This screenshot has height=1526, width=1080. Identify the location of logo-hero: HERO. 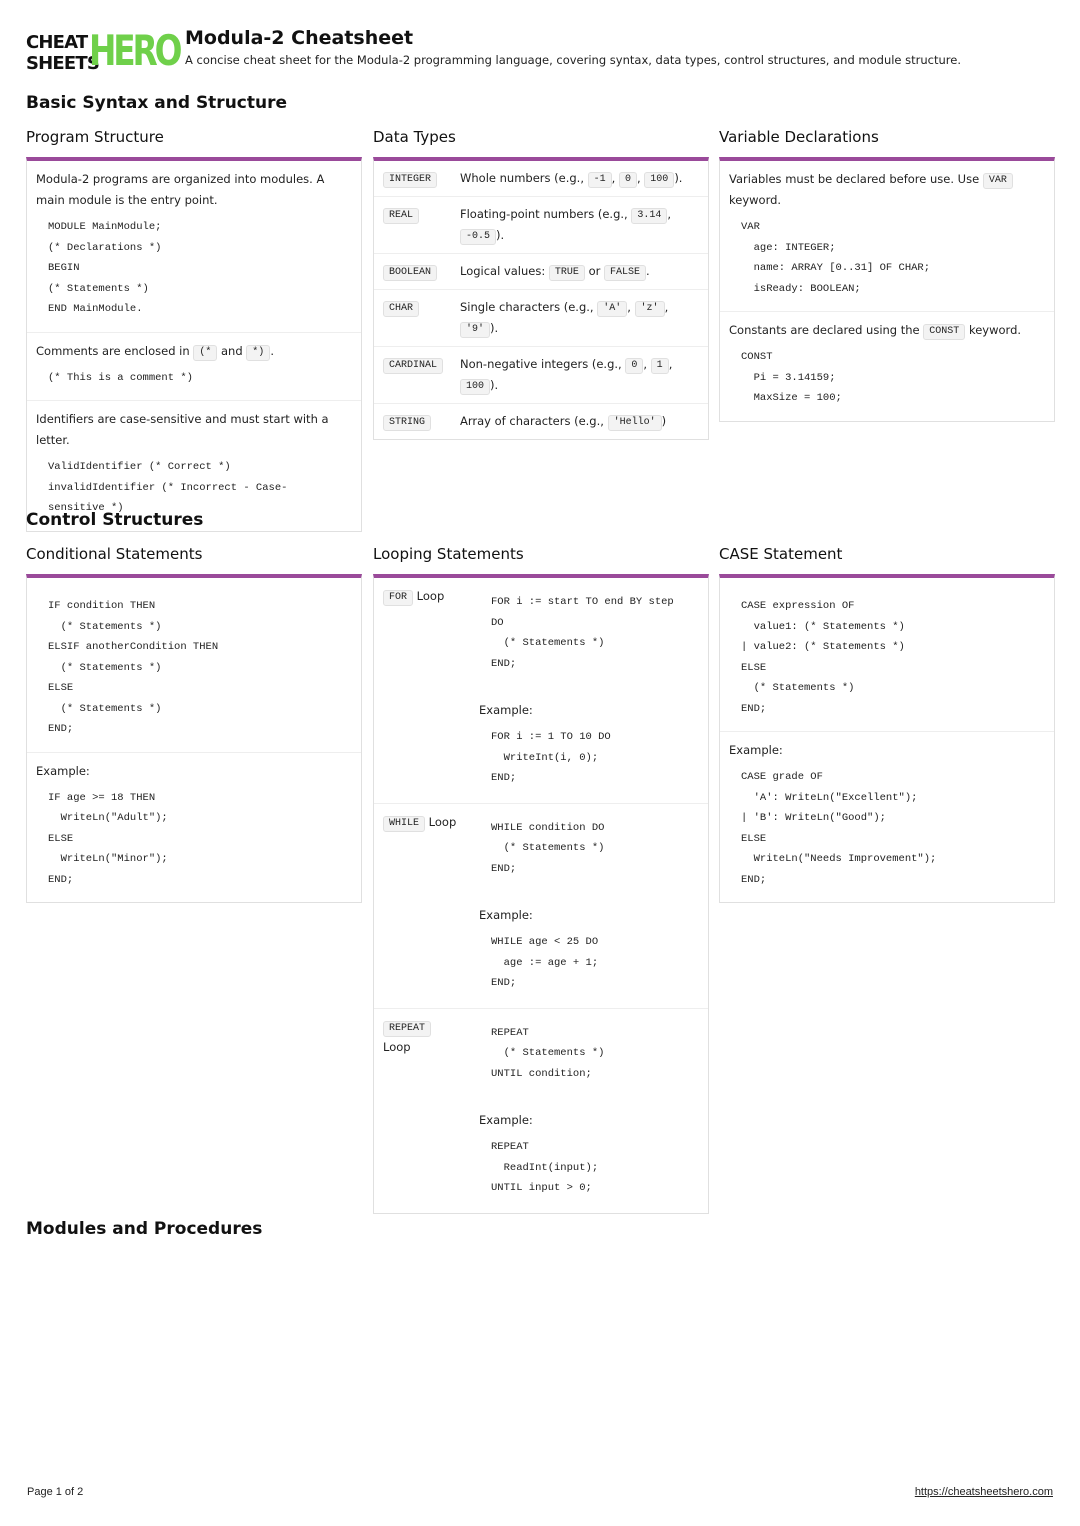
(136, 50).